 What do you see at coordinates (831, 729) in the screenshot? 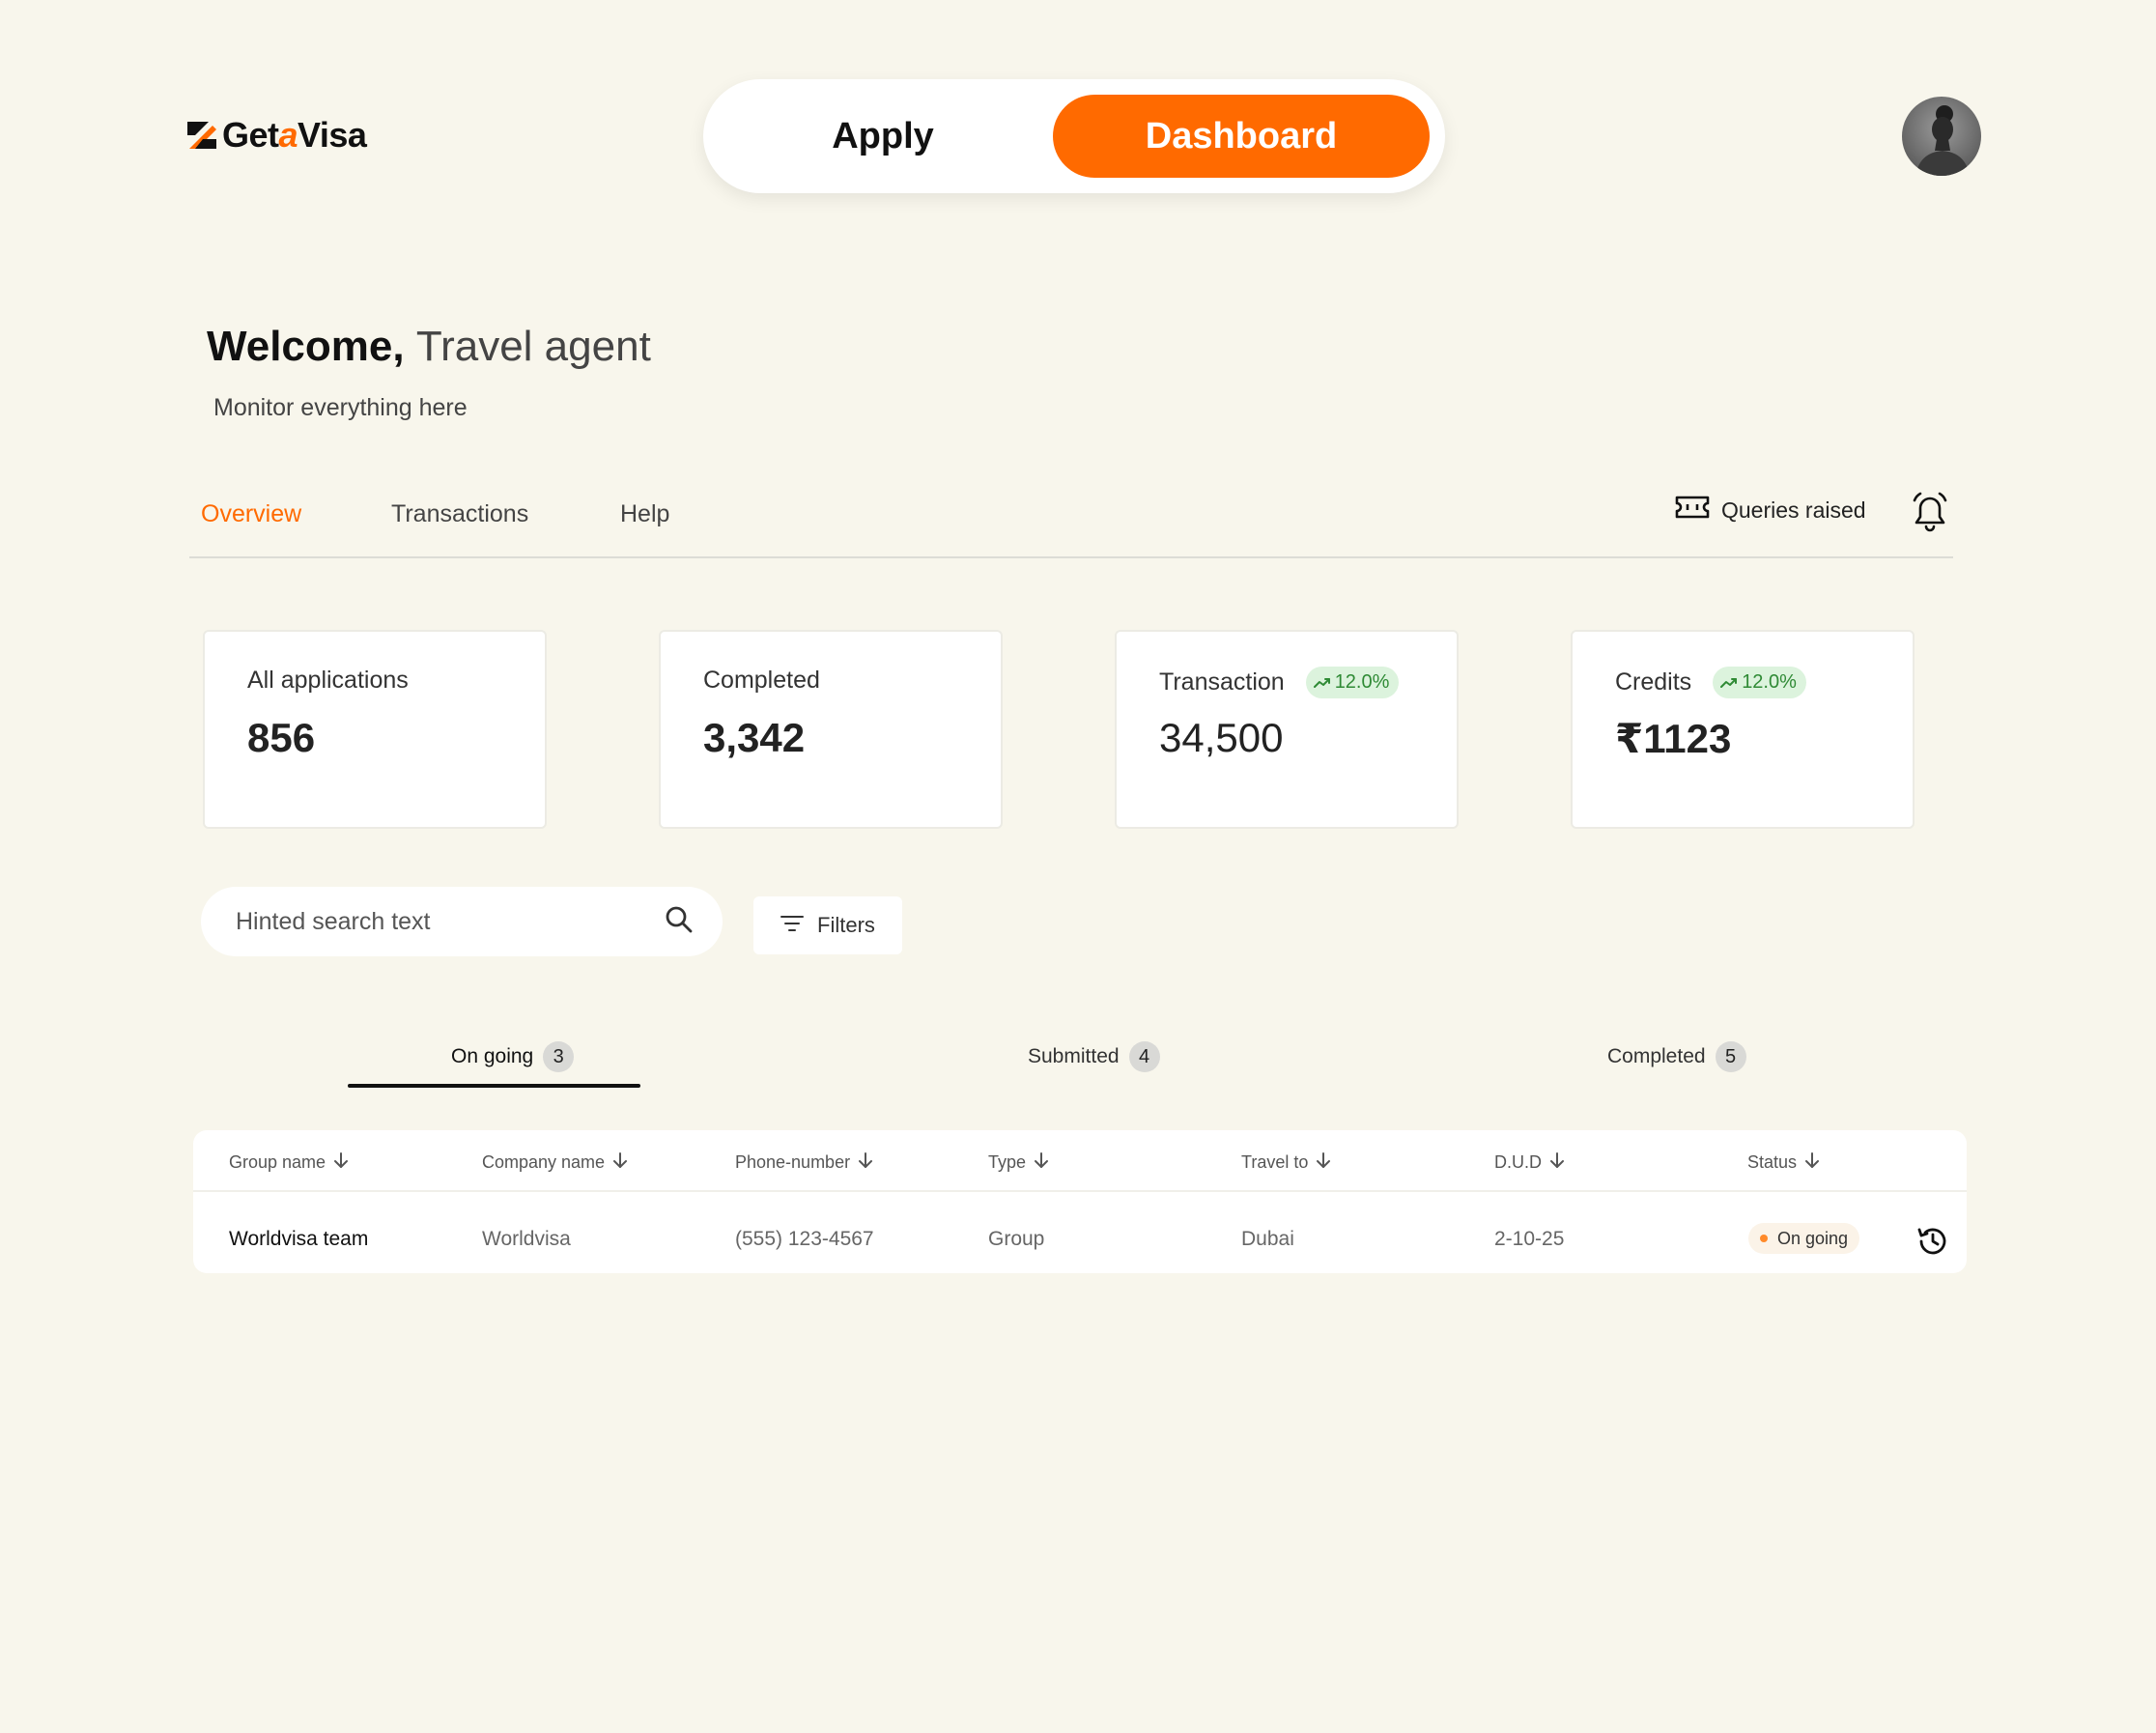
I see `stat-card-completed: Completed 3,342` at bounding box center [831, 729].